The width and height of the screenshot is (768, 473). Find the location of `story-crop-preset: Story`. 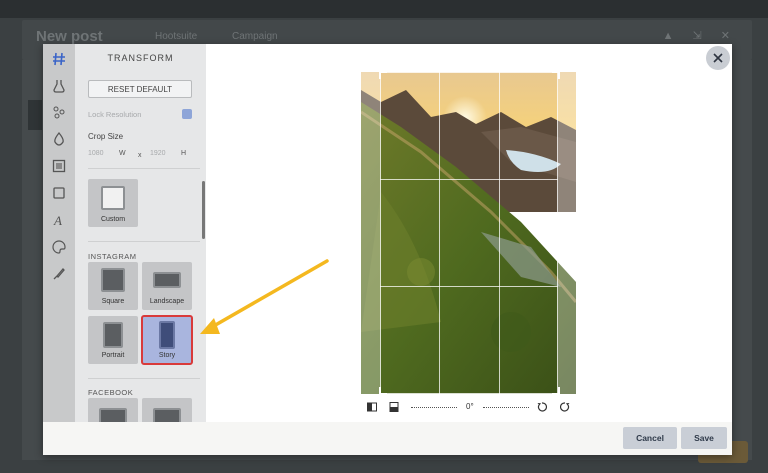

story-crop-preset: Story is located at coordinates (167, 340).